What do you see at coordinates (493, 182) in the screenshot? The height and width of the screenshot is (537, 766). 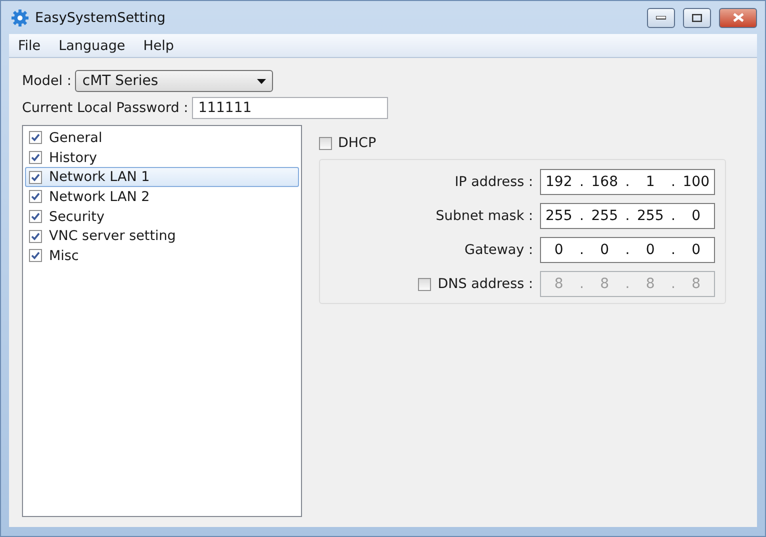 I see `address-label: IP address :` at bounding box center [493, 182].